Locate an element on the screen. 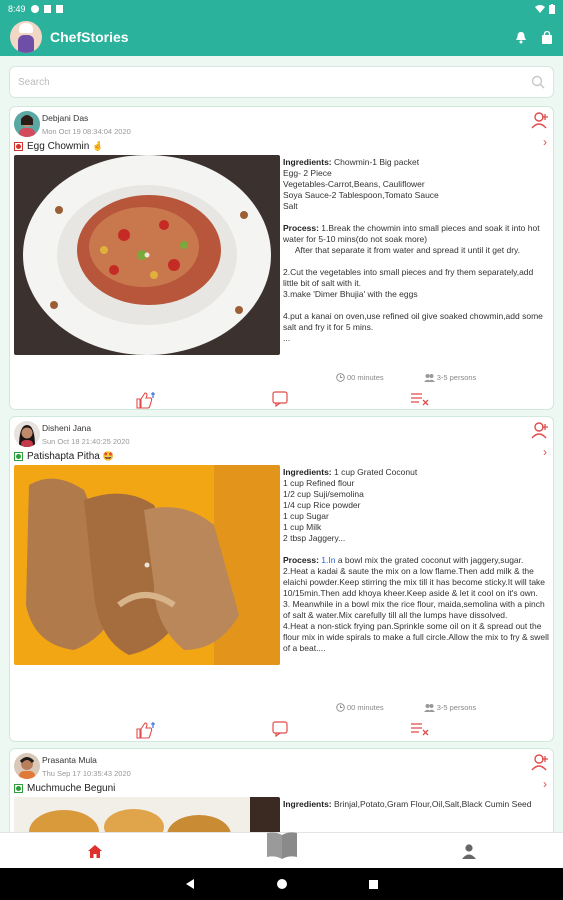 The image size is (563, 900). recipe-title: Muchmuche Beguni is located at coordinates (71, 788).